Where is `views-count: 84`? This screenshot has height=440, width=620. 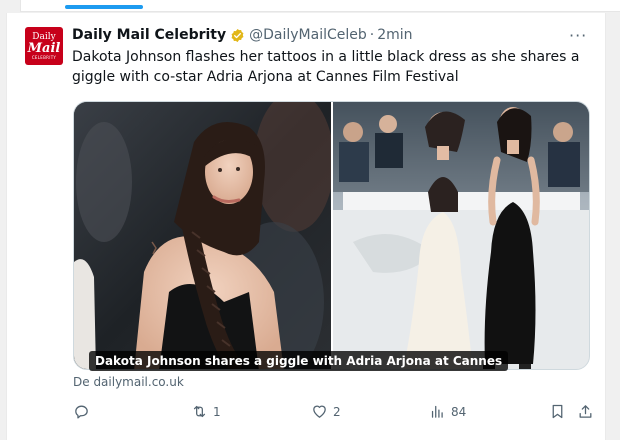 views-count: 84 is located at coordinates (459, 411).